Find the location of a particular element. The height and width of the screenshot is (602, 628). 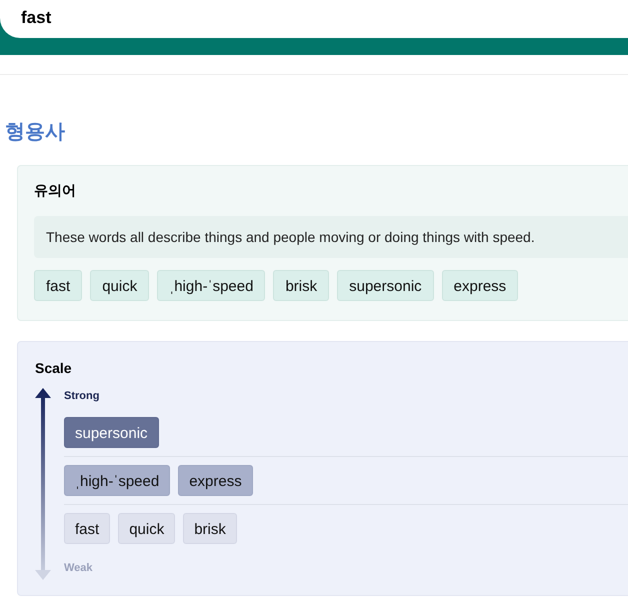

part-of-speech-heading: 형용사 is located at coordinates (35, 132).